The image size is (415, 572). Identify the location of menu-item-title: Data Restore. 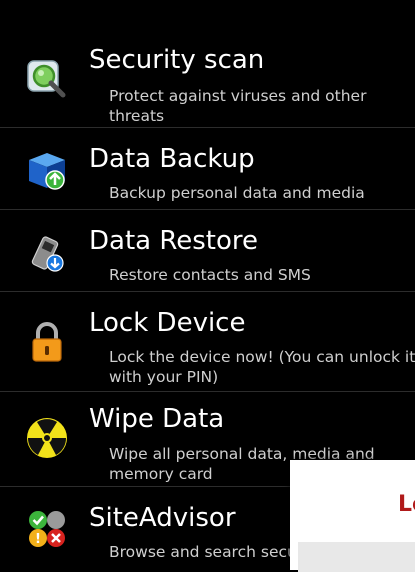
(173, 241).